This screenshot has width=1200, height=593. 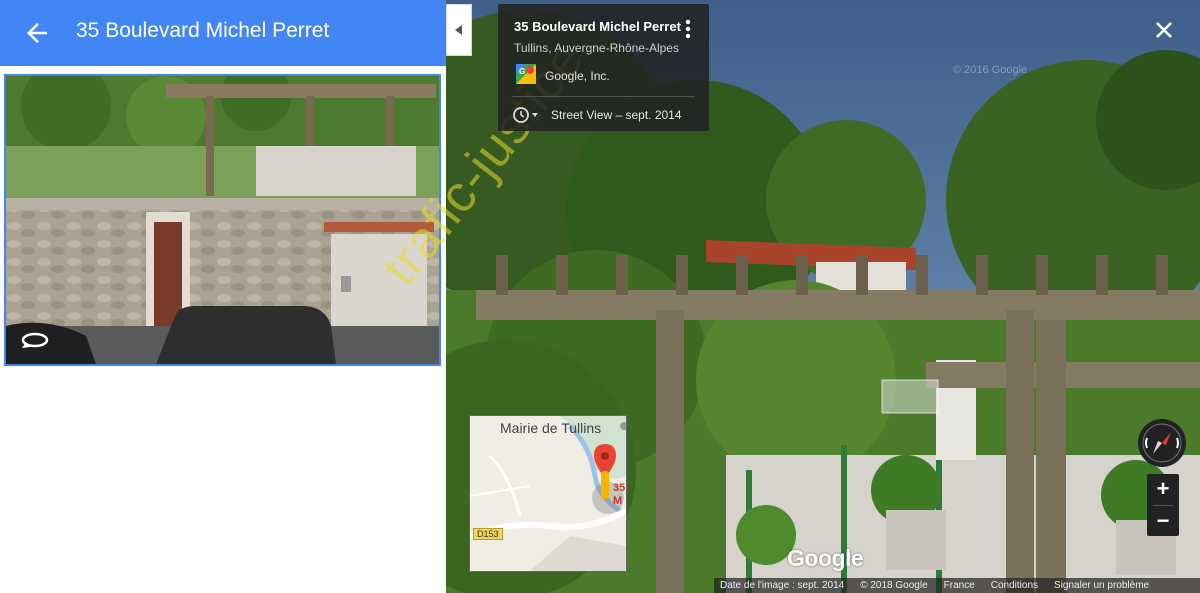 What do you see at coordinates (548, 493) in the screenshot?
I see `minimap: Mairie de Tullins D153 35 M` at bounding box center [548, 493].